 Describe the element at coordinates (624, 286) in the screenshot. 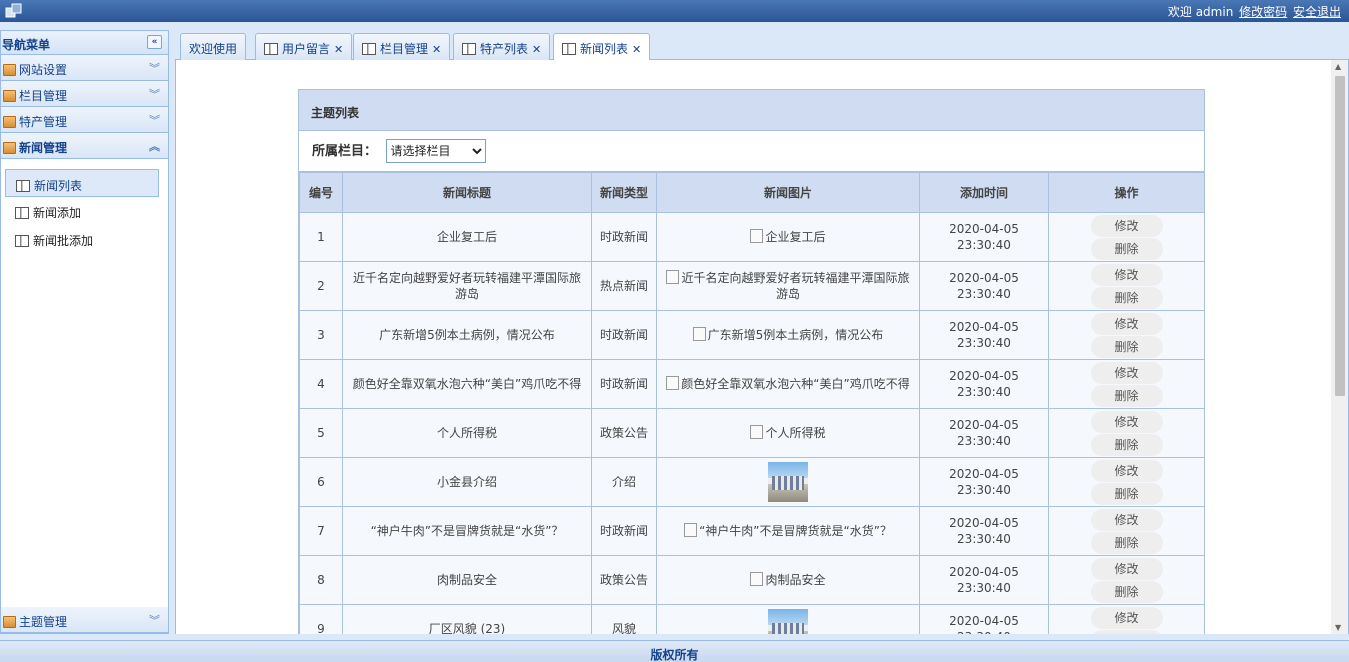

I see `cell-type: 热点新闻` at that location.